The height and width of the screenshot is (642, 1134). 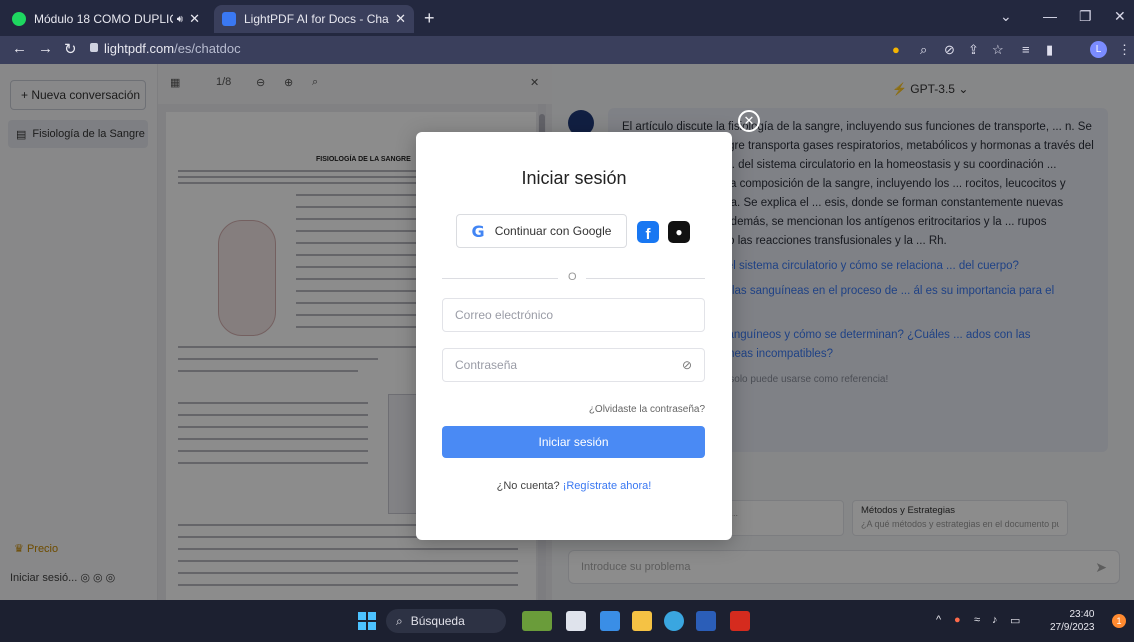 What do you see at coordinates (1026, 49) in the screenshot?
I see `reading-list-icon: ≡` at bounding box center [1026, 49].